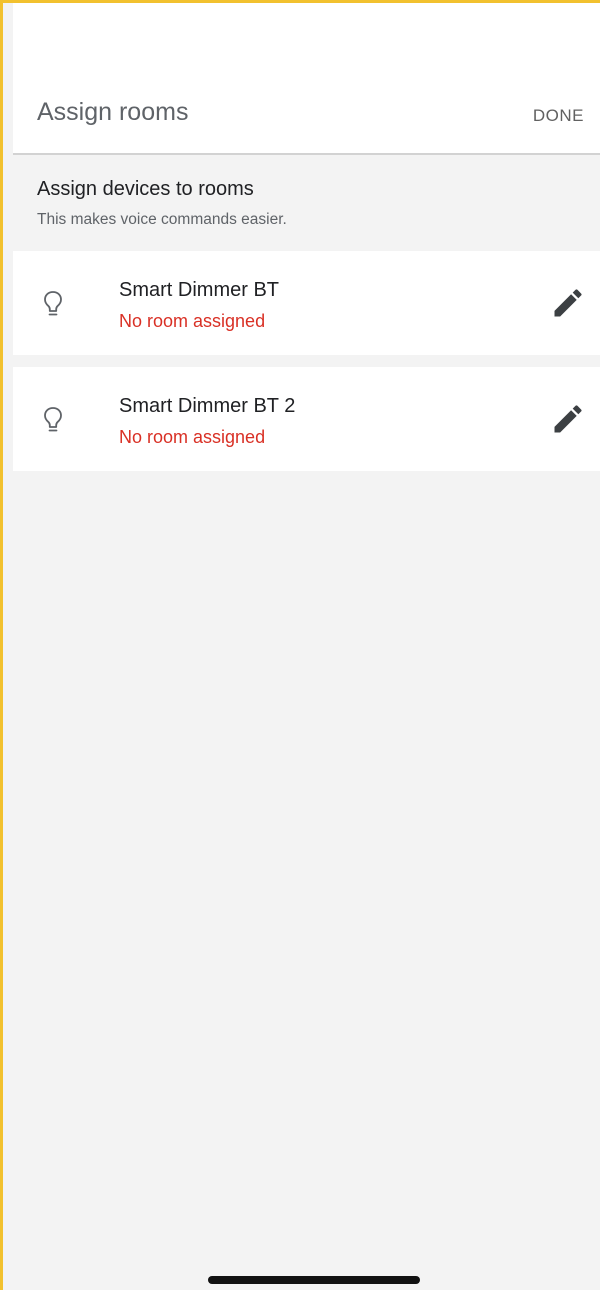 The width and height of the screenshot is (600, 1290). I want to click on device-row: Smart Dimmer BT No room assigned, so click(306, 303).